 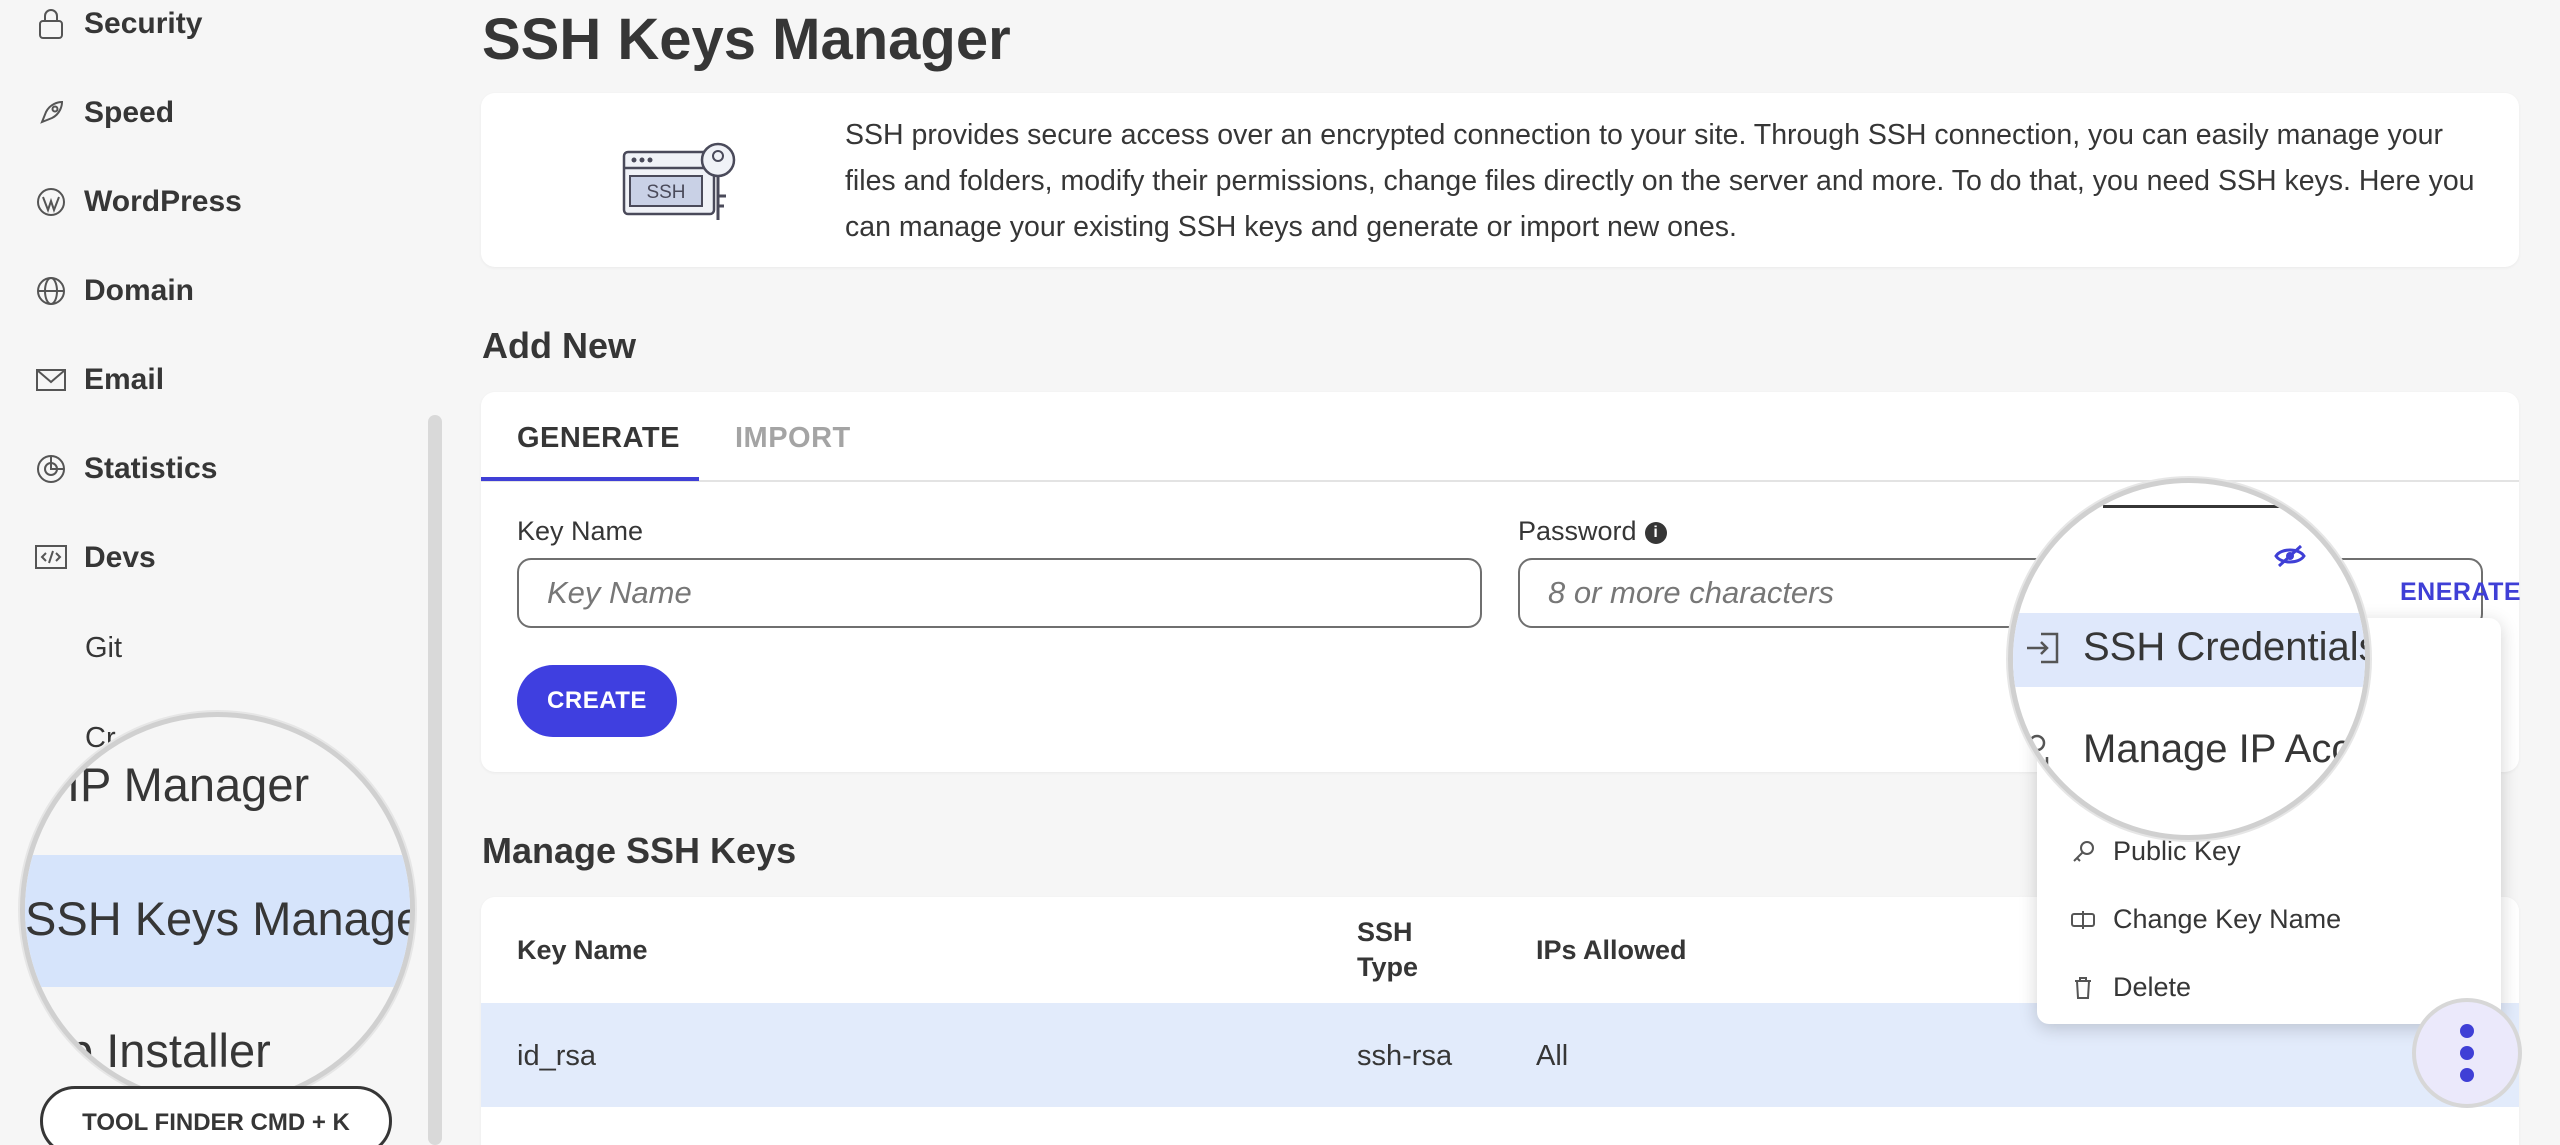 What do you see at coordinates (51, 291) in the screenshot?
I see `globe-icon` at bounding box center [51, 291].